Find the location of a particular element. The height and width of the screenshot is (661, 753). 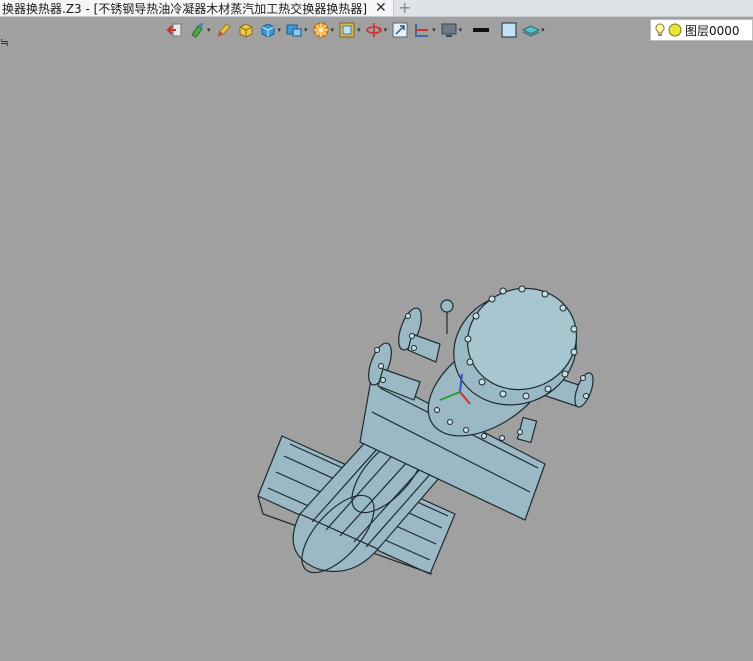

line-weight-button is located at coordinates (481, 30).